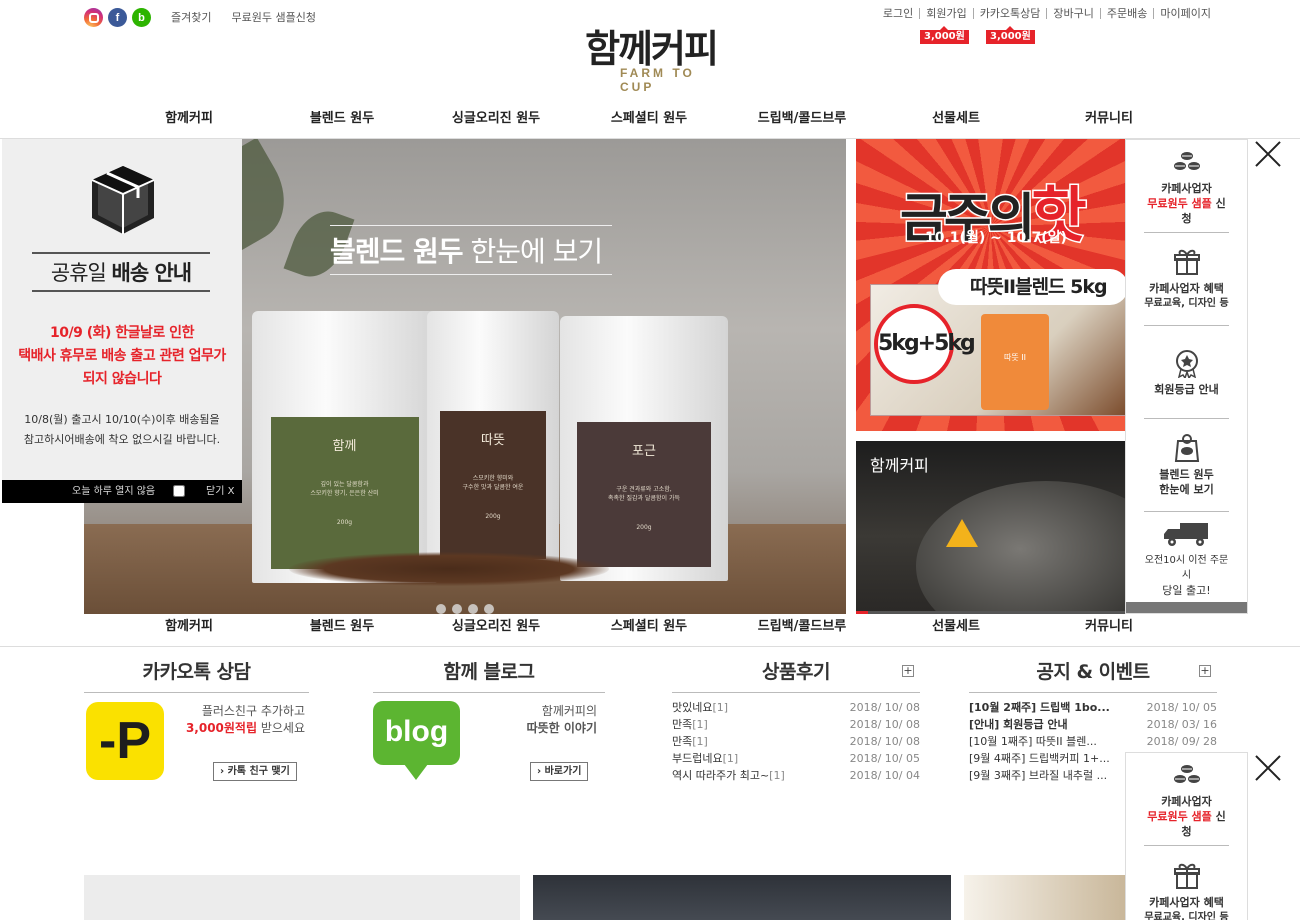 The width and height of the screenshot is (1300, 920). Describe the element at coordinates (141, 17) in the screenshot. I see `blog-b-icon: b` at that location.